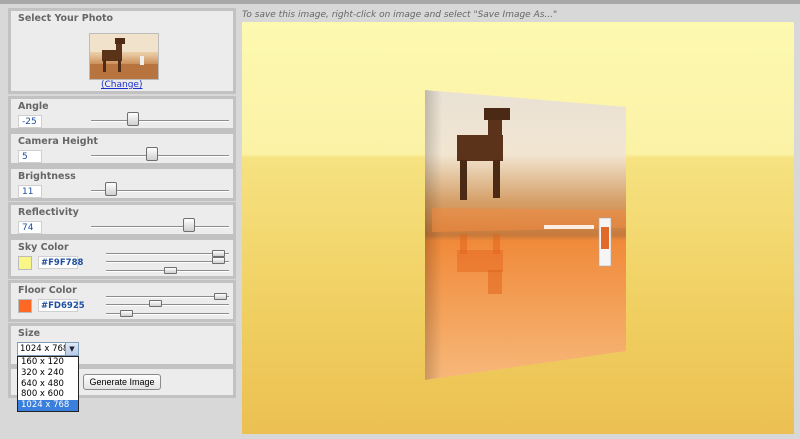 Image resolution: width=800 pixels, height=439 pixels. Describe the element at coordinates (25, 306) in the screenshot. I see `floor-color-swatch` at that location.